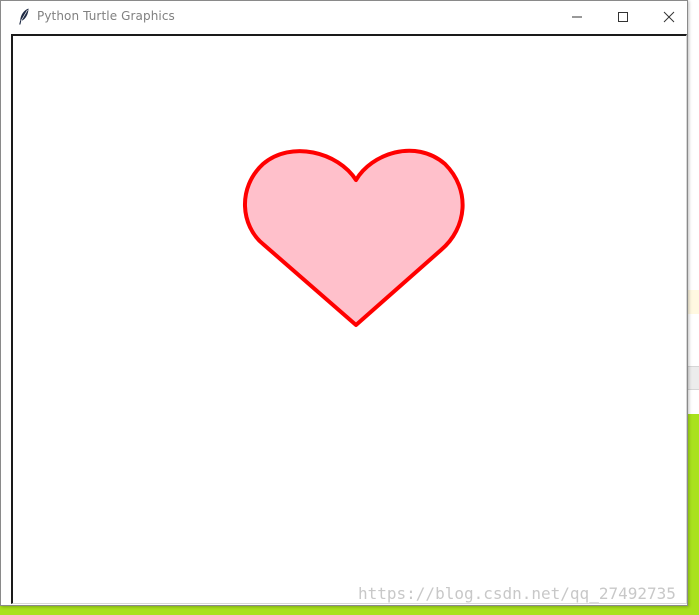  I want to click on feather-icon, so click(24, 16).